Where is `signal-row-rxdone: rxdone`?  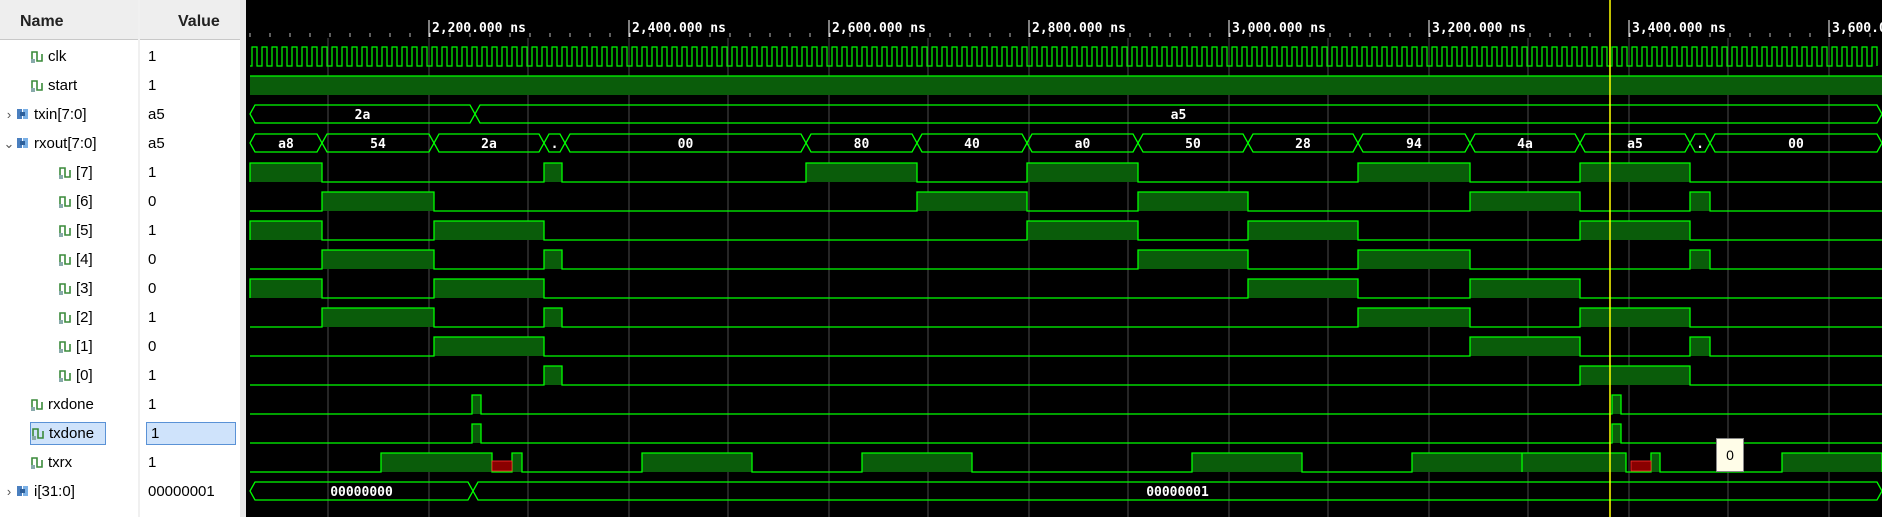
signal-row-rxdone: rxdone is located at coordinates (62, 404).